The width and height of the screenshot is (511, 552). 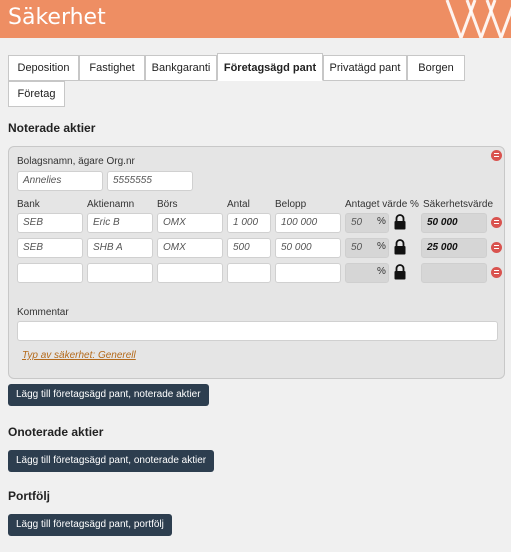 What do you see at coordinates (381, 271) in the screenshot?
I see `row3-percent-sign: %` at bounding box center [381, 271].